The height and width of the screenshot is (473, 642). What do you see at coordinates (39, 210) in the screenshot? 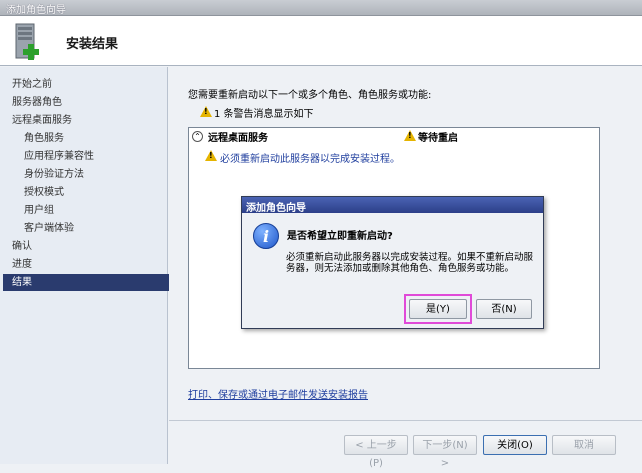
I see `nav-item: 用户组` at bounding box center [39, 210].